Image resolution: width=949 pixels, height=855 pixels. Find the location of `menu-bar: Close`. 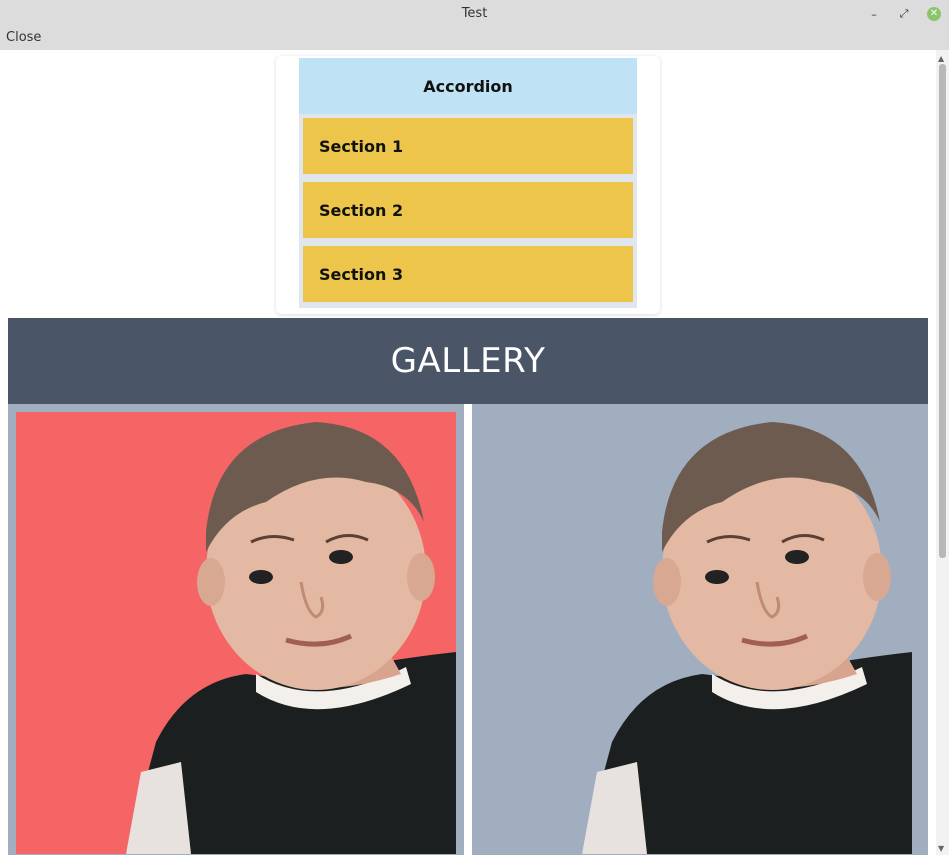

menu-bar: Close is located at coordinates (474, 39).